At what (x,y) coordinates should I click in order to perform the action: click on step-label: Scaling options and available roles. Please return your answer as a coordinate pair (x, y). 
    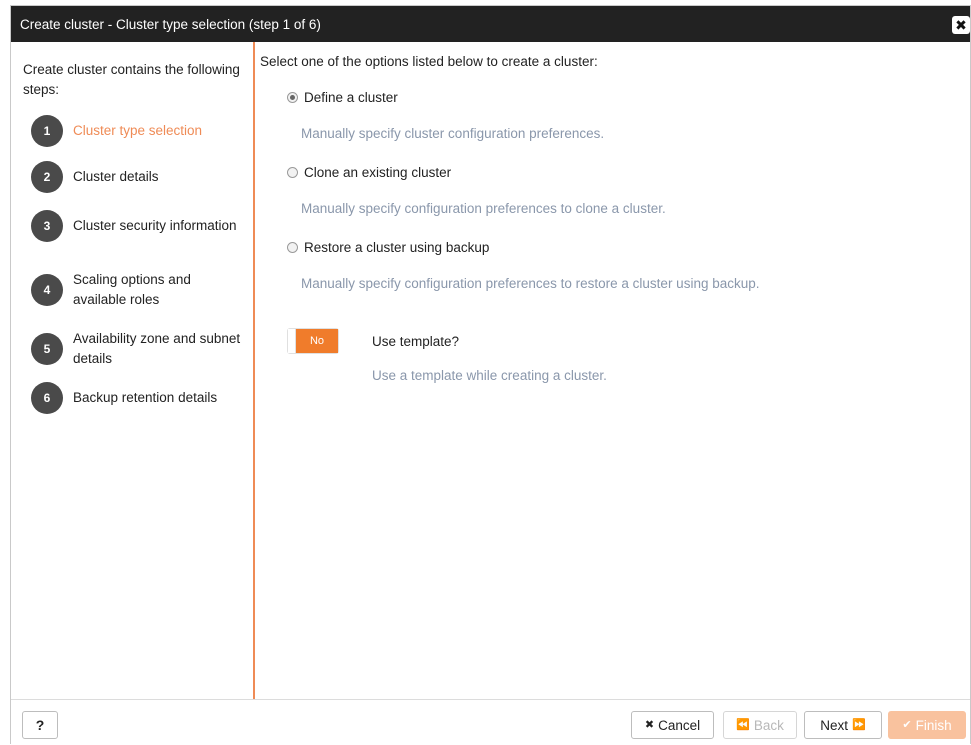
    Looking at the image, I should click on (132, 289).